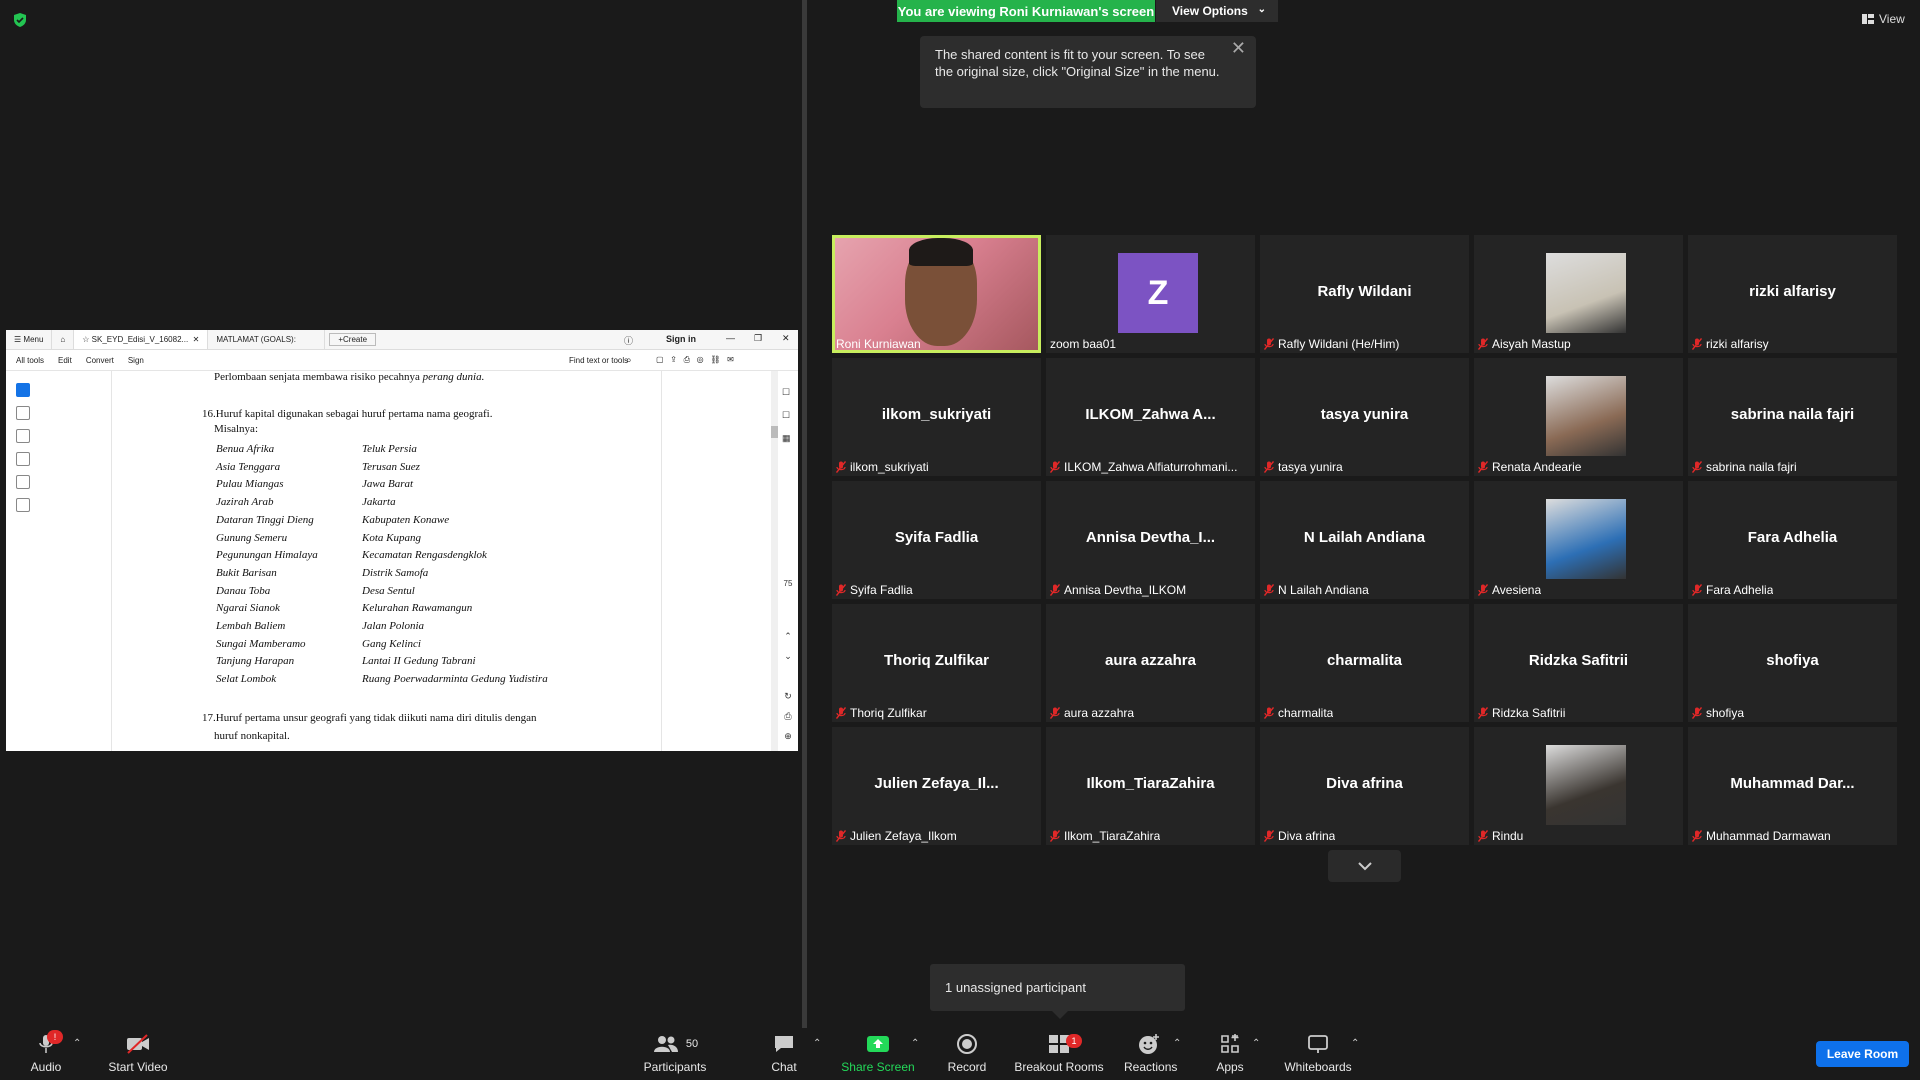  I want to click on participant-tile: Renata Andearie, so click(1578, 417).